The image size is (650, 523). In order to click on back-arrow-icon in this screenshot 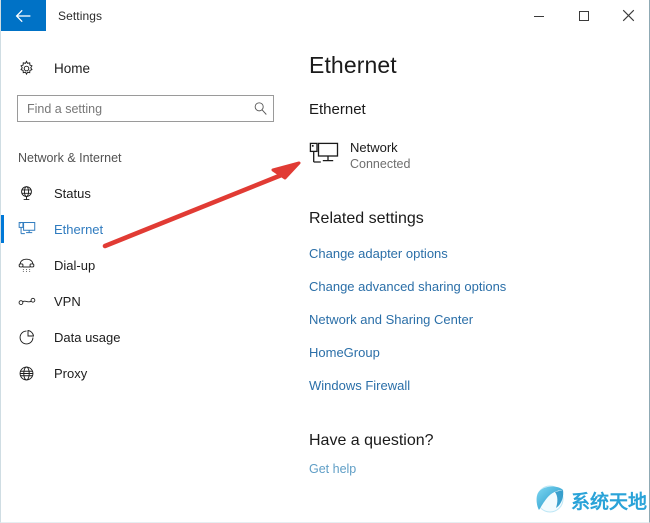, I will do `click(23, 16)`.